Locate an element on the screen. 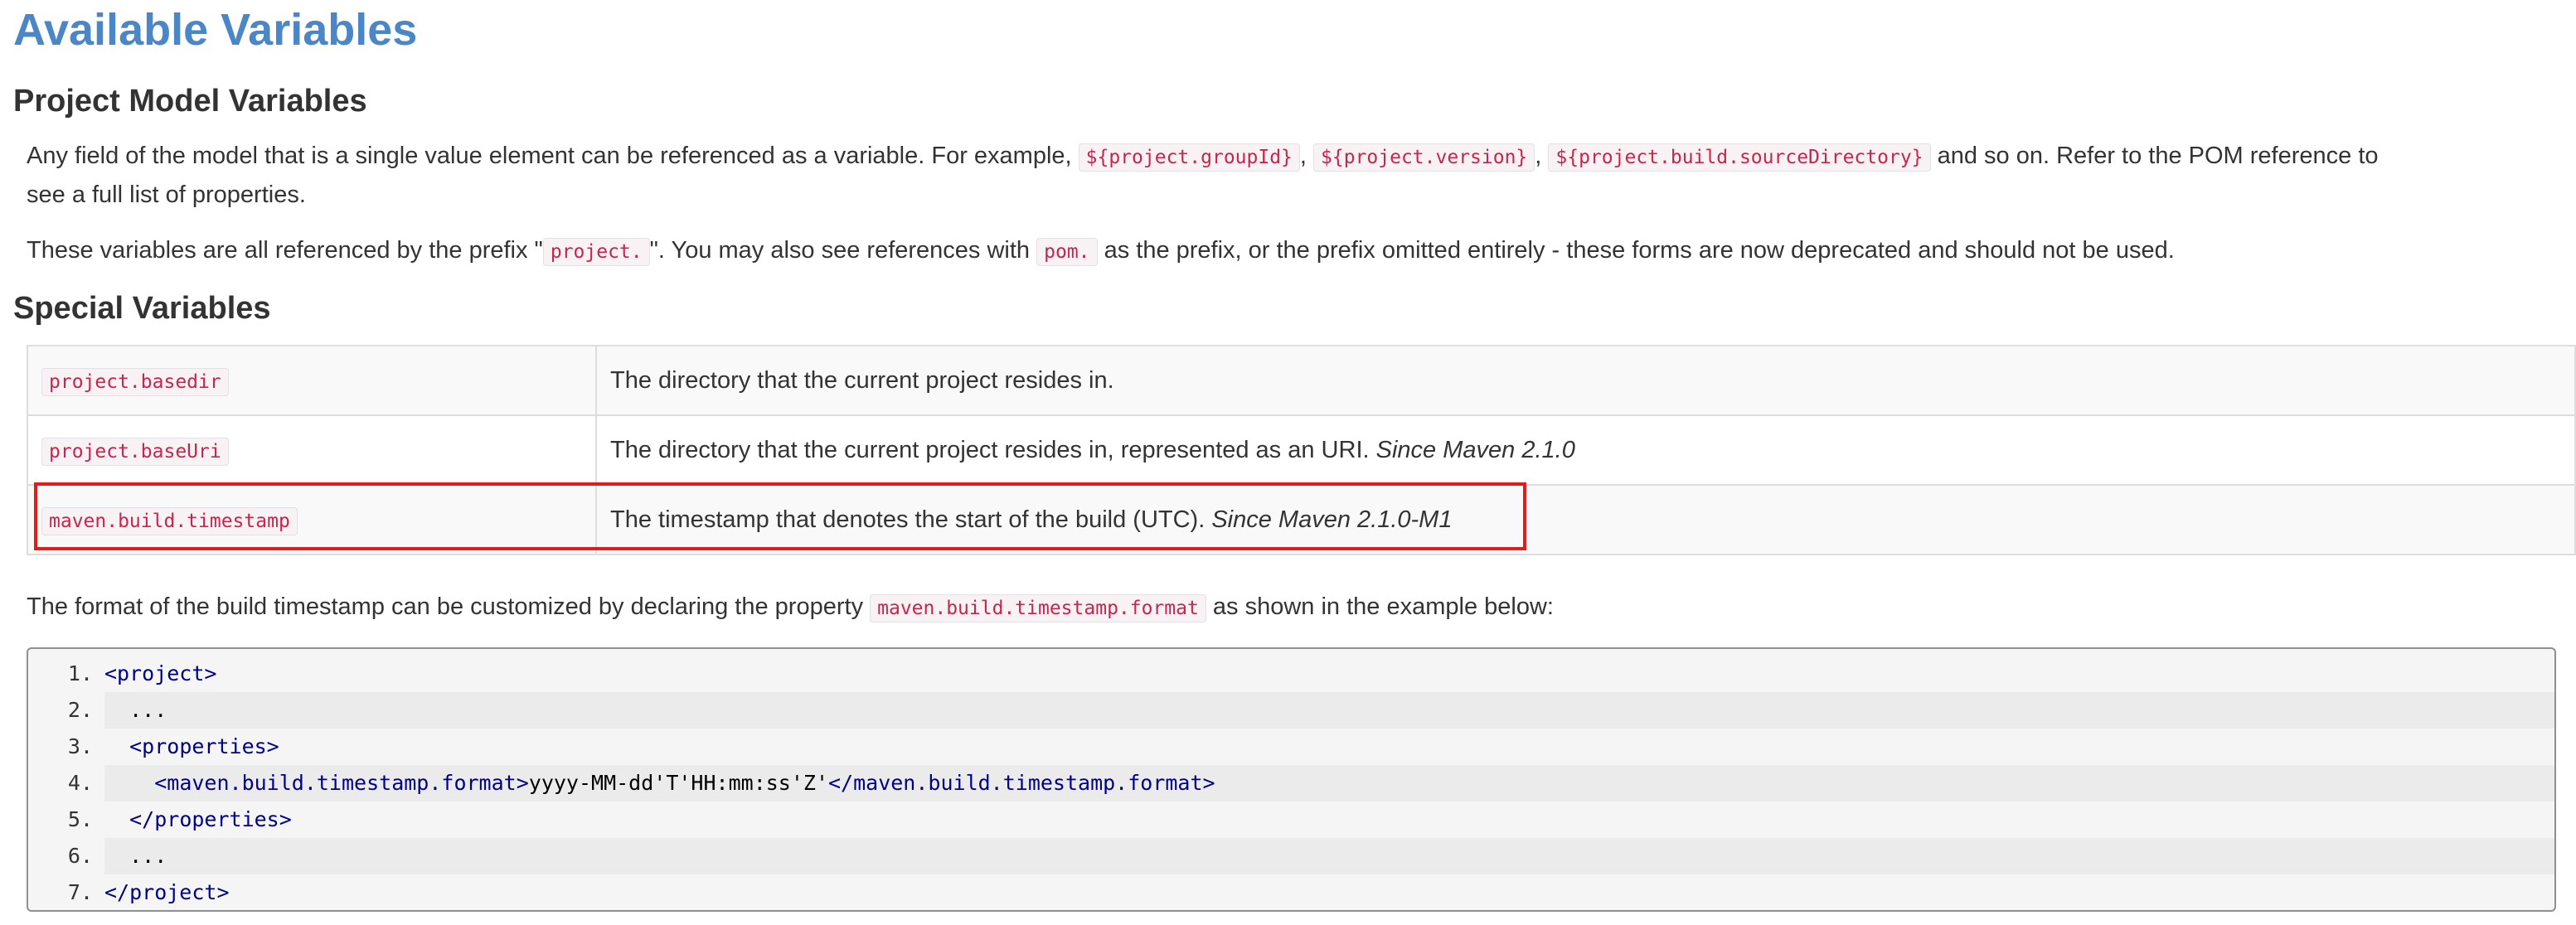 The width and height of the screenshot is (2576, 925). code-line: 7. </project> is located at coordinates (1291, 892).